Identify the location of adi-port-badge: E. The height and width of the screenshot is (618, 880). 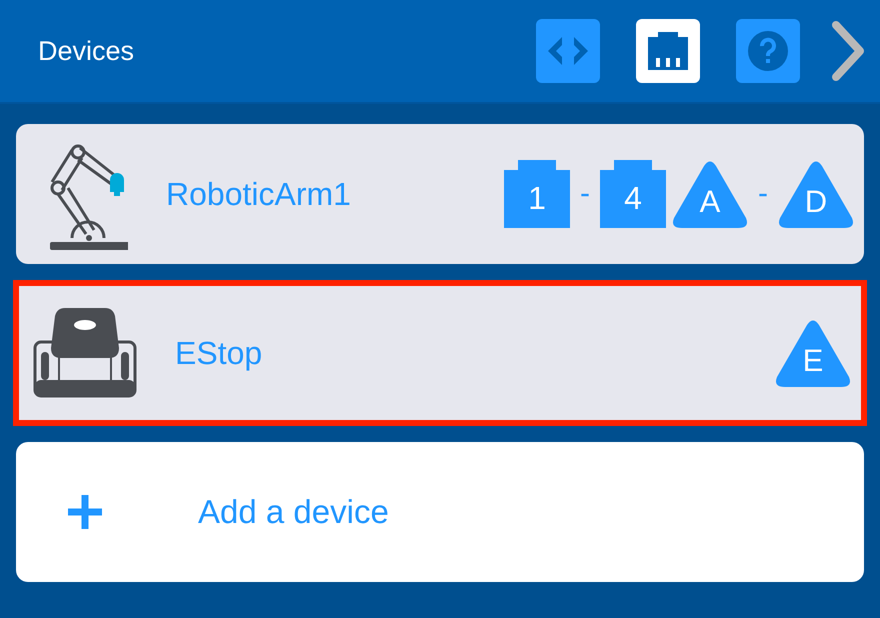
(813, 353).